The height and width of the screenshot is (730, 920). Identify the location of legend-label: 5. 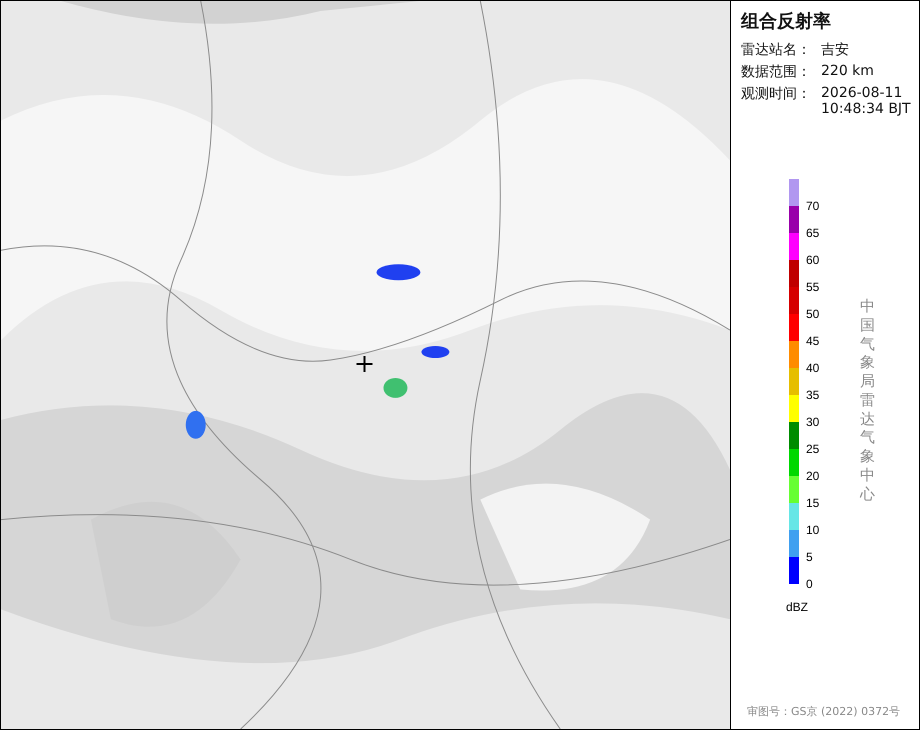
(809, 557).